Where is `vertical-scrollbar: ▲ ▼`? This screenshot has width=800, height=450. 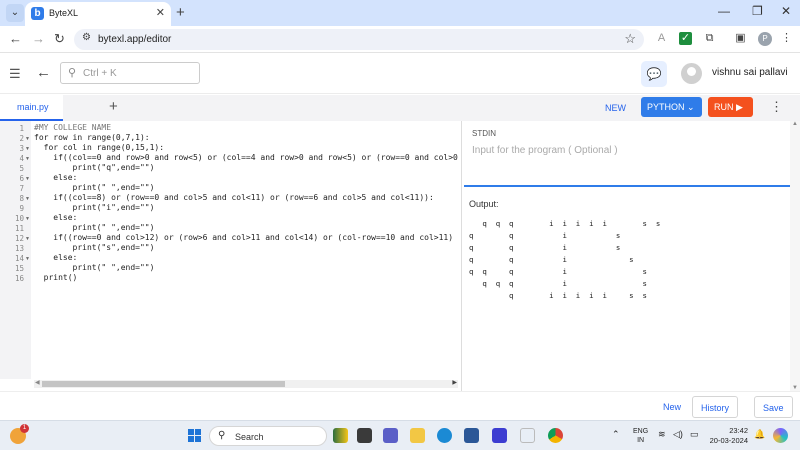 vertical-scrollbar: ▲ ▼ is located at coordinates (795, 256).